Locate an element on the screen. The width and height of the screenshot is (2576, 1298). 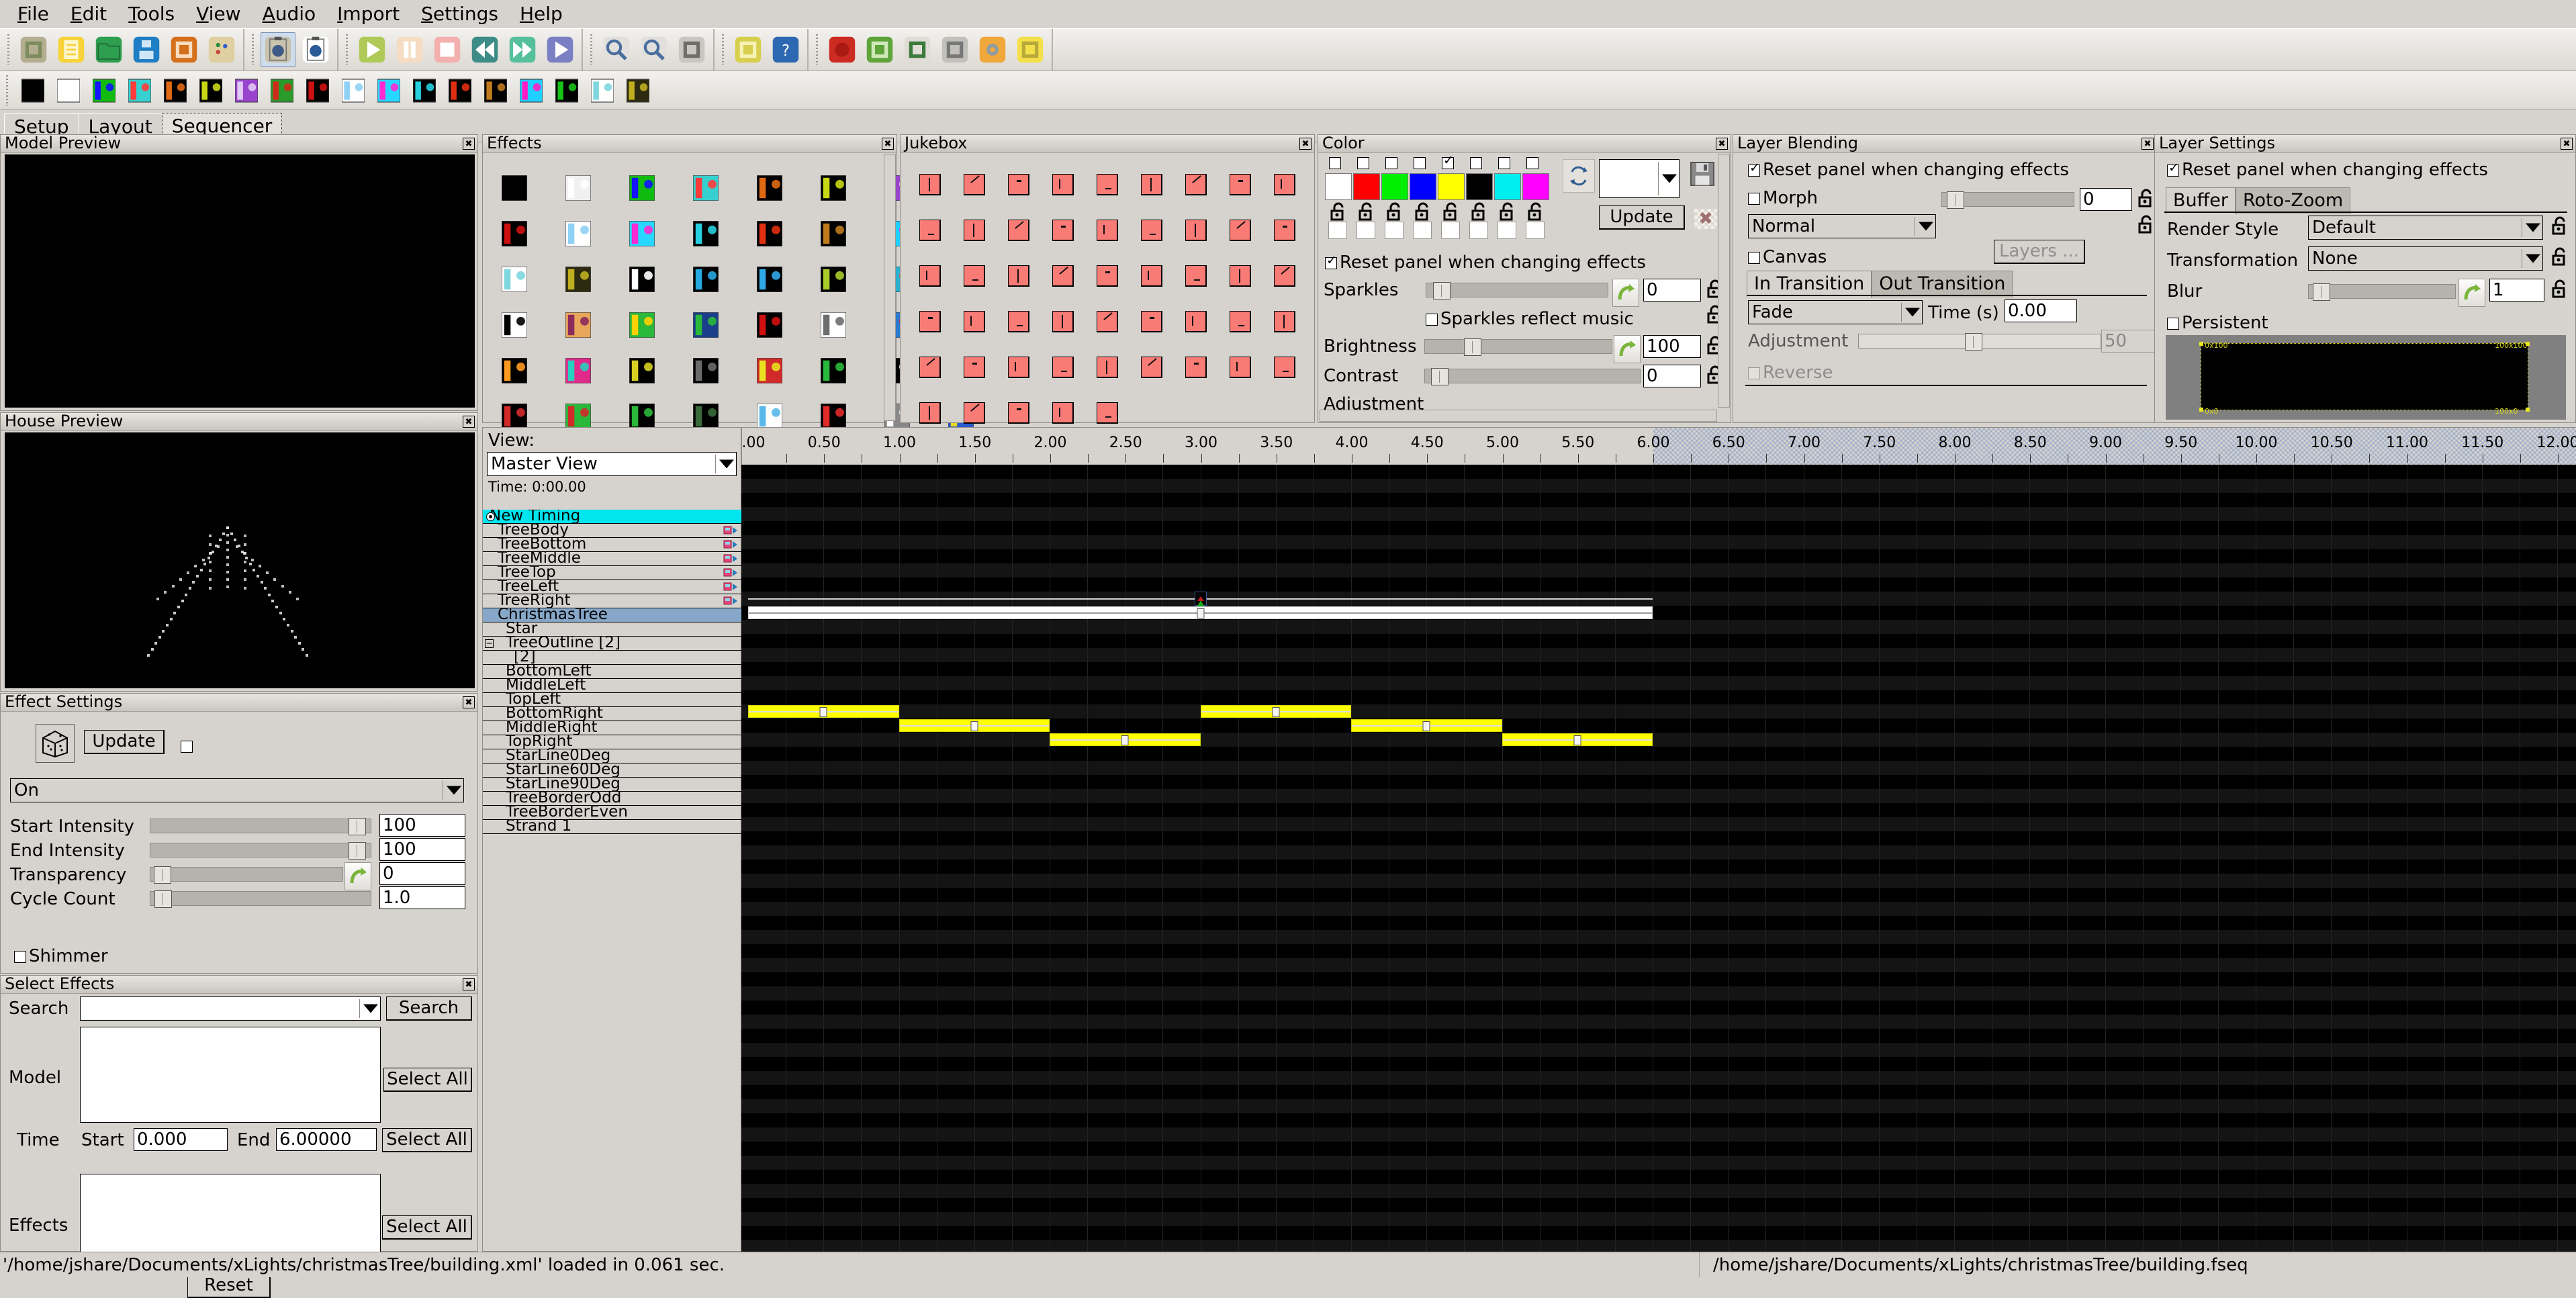
color-enable-checkbox is located at coordinates (1448, 163).